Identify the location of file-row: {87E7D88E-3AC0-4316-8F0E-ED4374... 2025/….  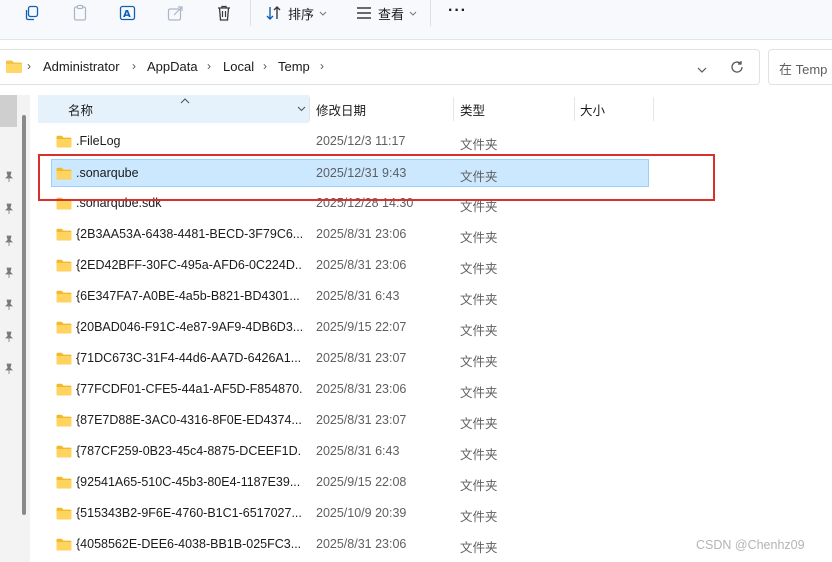
(351, 420).